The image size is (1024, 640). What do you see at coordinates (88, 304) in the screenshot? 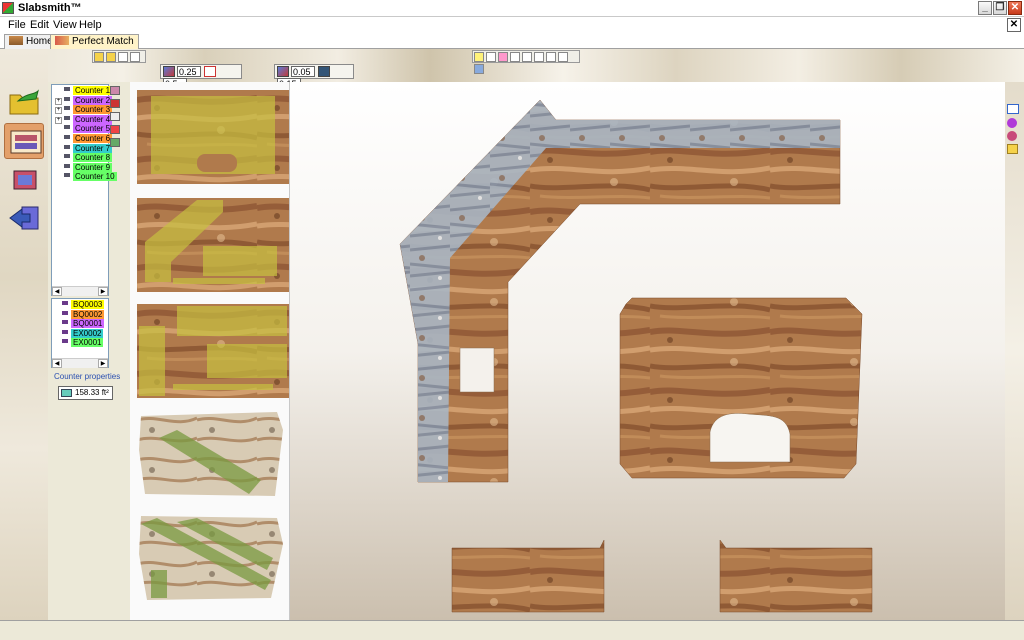
I see `slab-label: BQ0003` at bounding box center [88, 304].